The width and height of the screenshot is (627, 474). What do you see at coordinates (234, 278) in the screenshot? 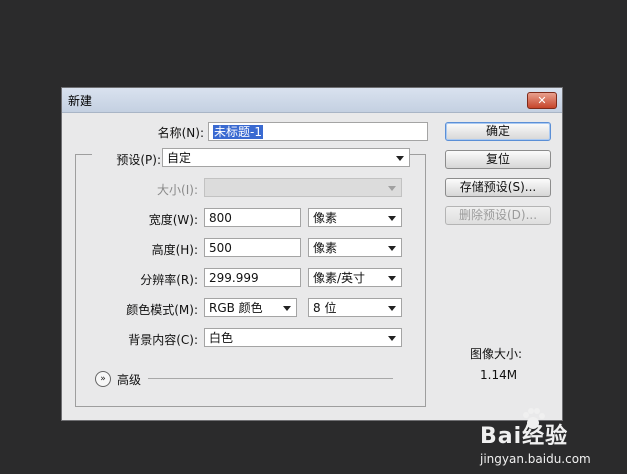
I see `resolution-value: 299.999` at bounding box center [234, 278].